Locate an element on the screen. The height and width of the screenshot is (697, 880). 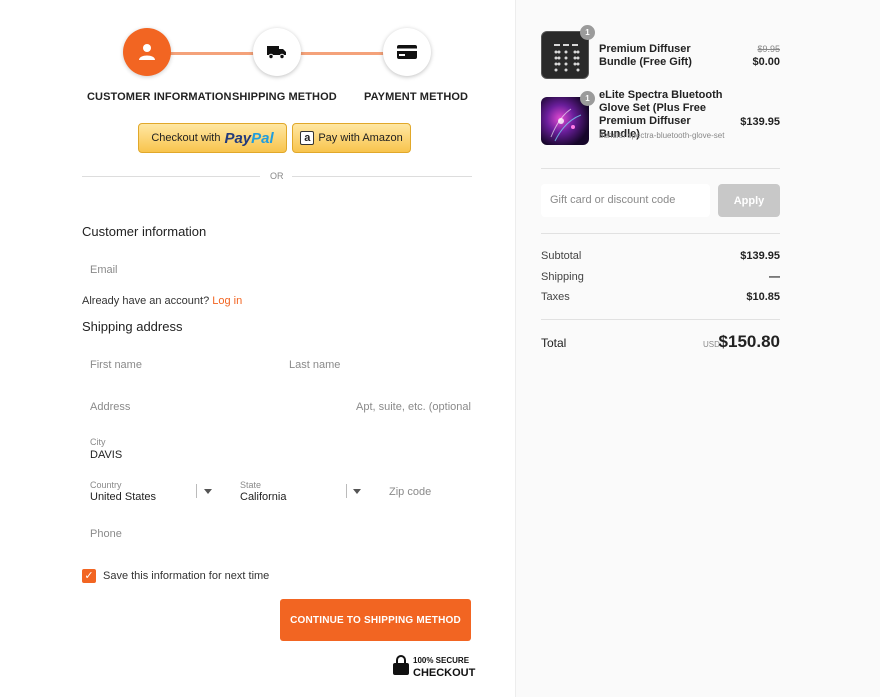
login-link: Log in is located at coordinates (227, 301).